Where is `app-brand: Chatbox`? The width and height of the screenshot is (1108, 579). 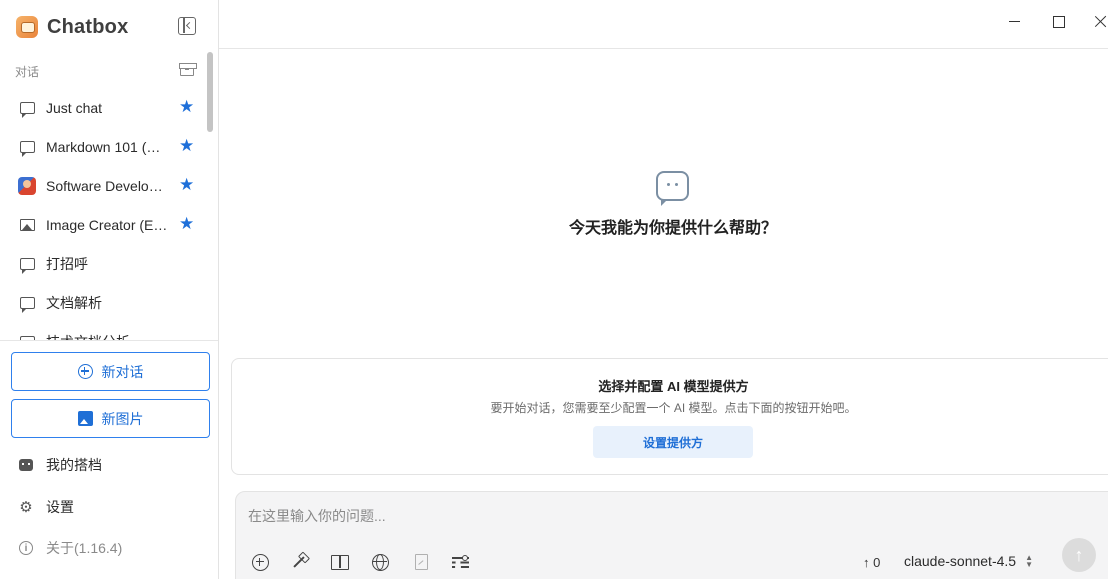
app-brand: Chatbox is located at coordinates (72, 27).